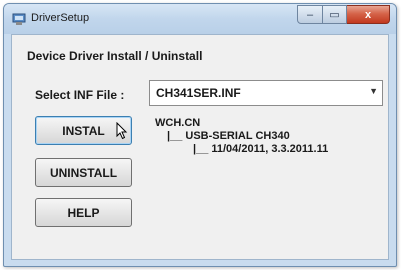  I want to click on help-button-label: HELP, so click(83, 212).